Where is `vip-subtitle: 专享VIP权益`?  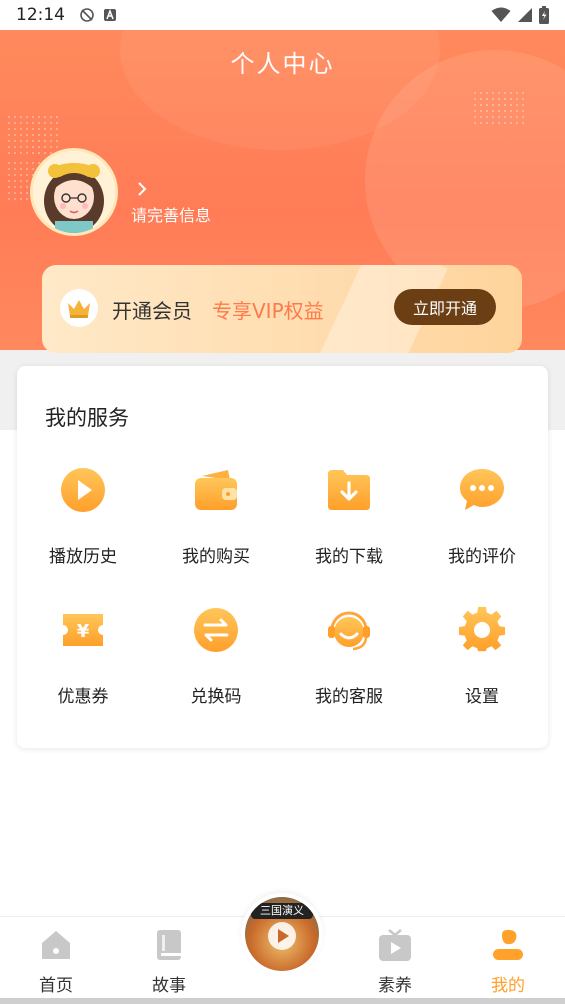 vip-subtitle: 专享VIP权益 is located at coordinates (268, 311).